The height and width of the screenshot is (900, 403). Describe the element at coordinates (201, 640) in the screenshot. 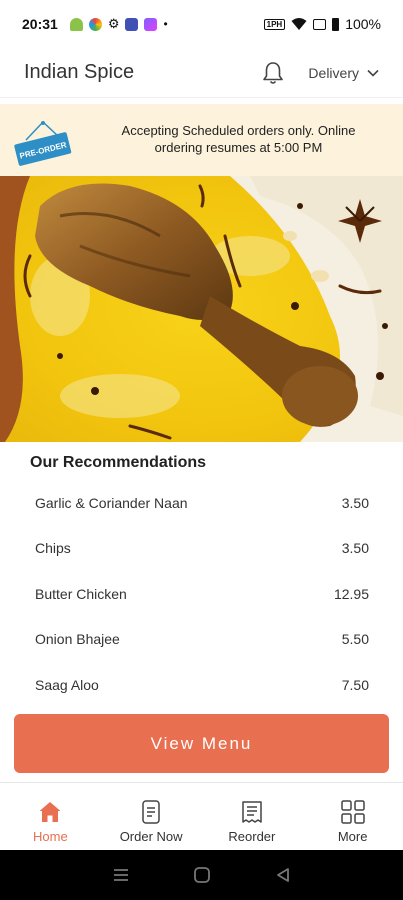

I see `list-item: Onion Bhajee 5.50` at that location.